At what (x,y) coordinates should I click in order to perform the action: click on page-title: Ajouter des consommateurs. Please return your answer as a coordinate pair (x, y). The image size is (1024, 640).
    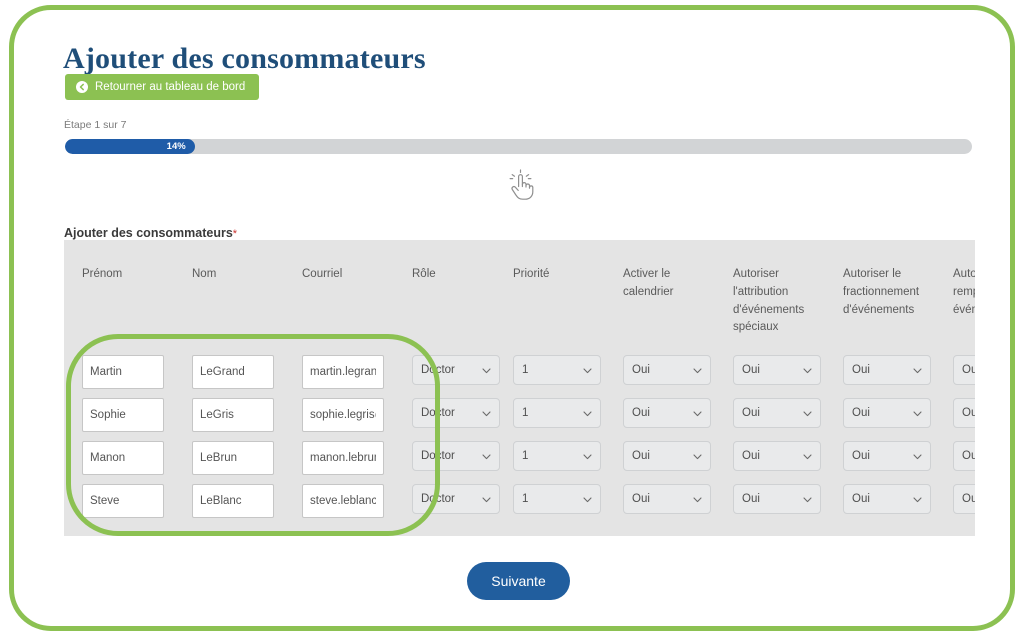
    Looking at the image, I should click on (244, 59).